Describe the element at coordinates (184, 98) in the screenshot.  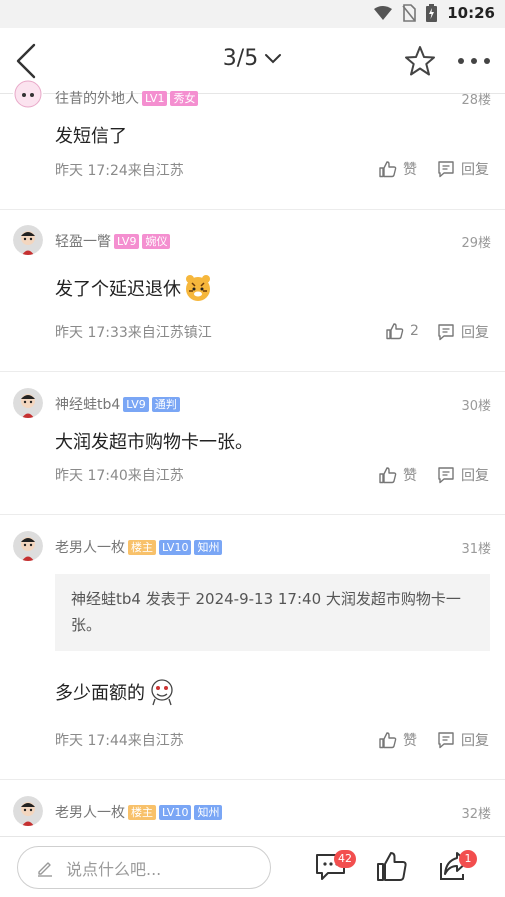
I see `title-badge: 秀女` at that location.